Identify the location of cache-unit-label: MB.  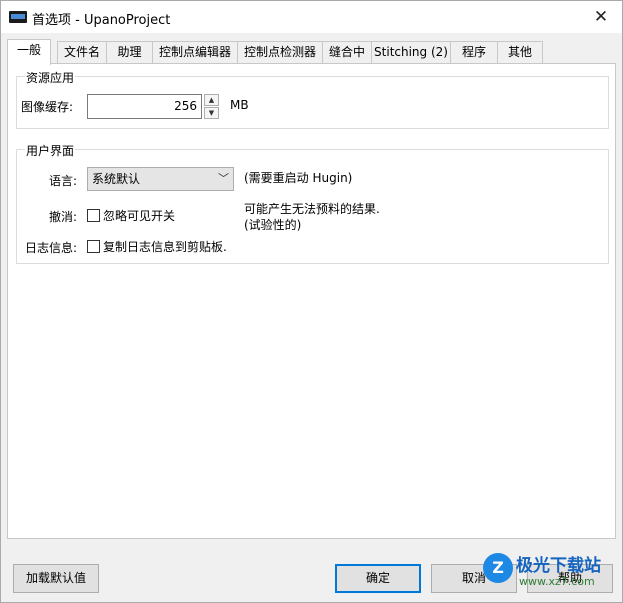
(239, 105).